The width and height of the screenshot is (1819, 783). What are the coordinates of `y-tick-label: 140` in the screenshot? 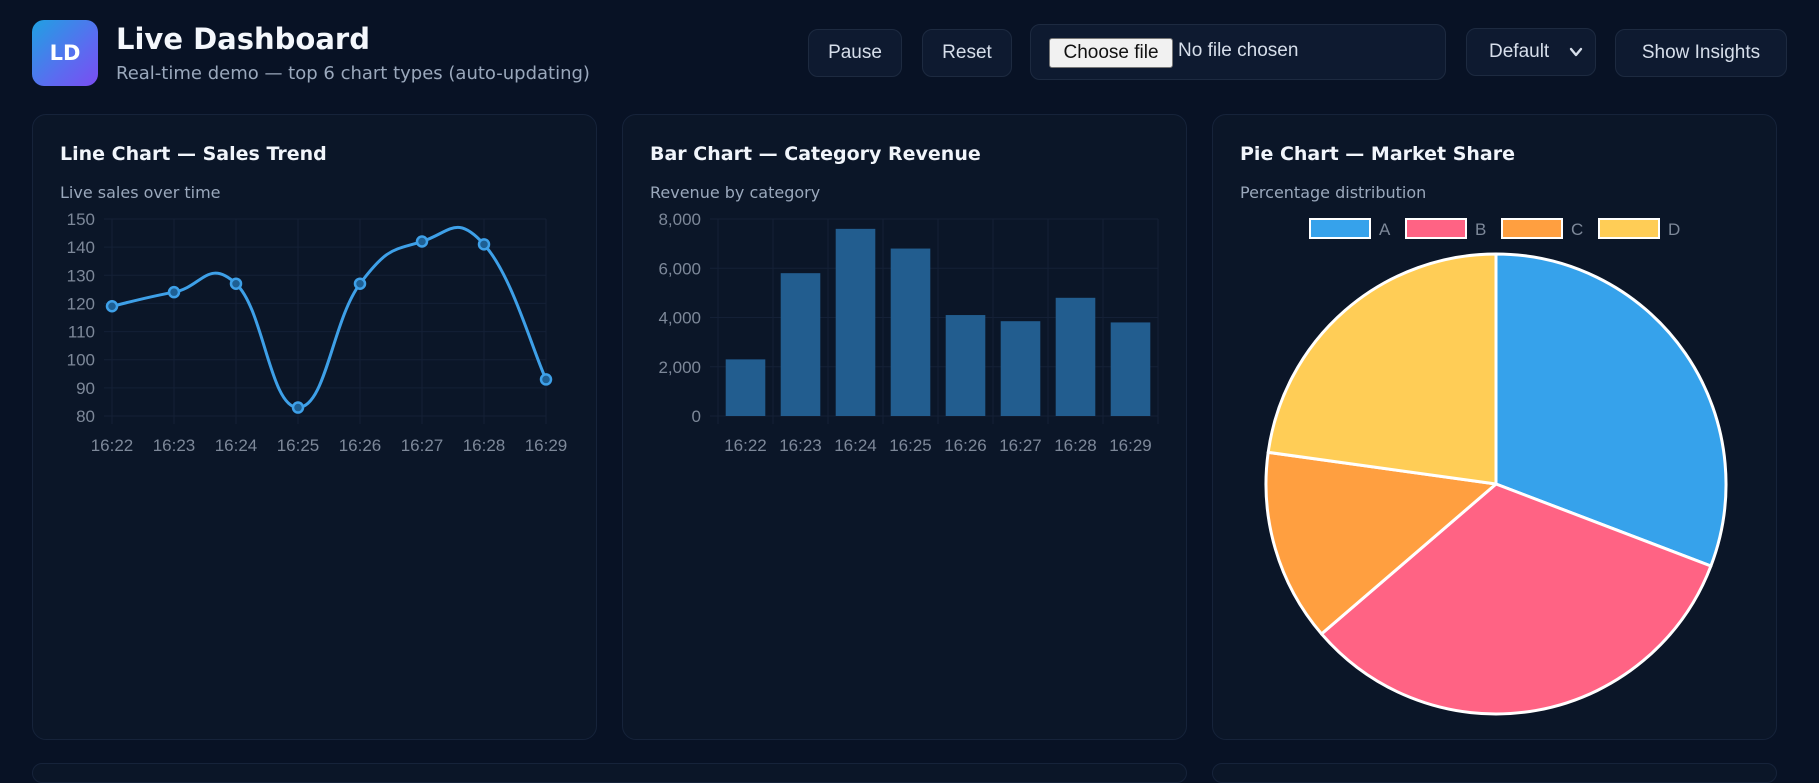 It's located at (81, 247).